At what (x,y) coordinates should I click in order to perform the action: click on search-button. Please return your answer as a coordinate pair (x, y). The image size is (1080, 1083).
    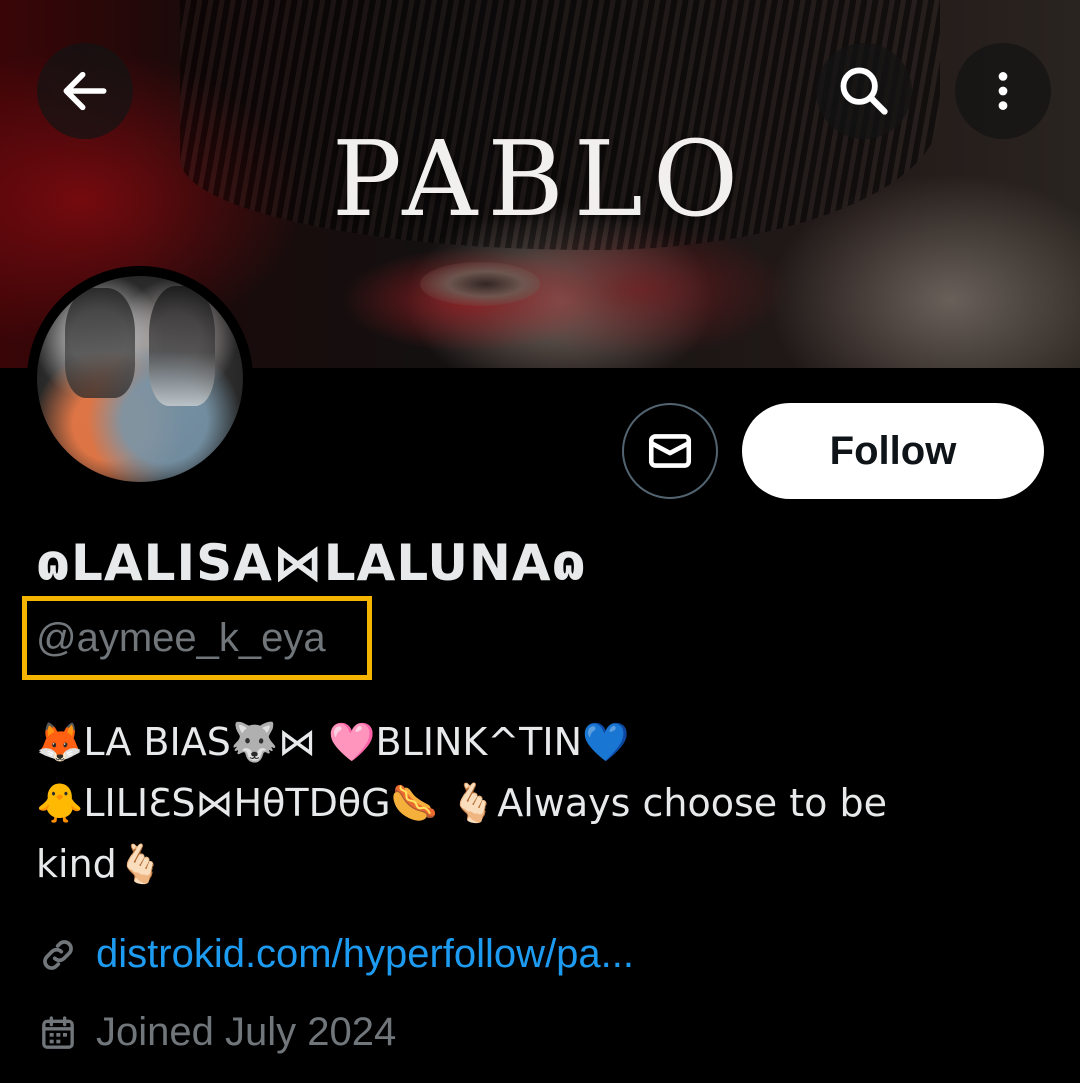
    Looking at the image, I should click on (864, 91).